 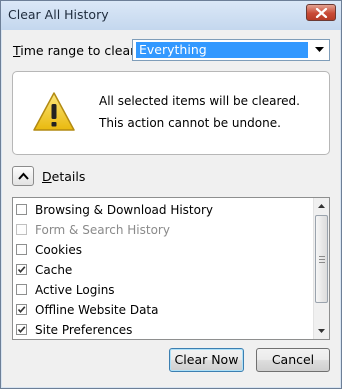 I want to click on warning-text-line2: This action cannot be undone., so click(x=190, y=123).